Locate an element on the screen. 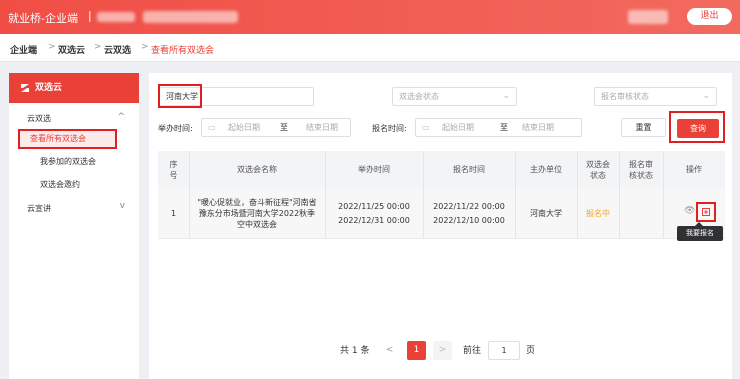  chevron-down-icon: v is located at coordinates (122, 206).